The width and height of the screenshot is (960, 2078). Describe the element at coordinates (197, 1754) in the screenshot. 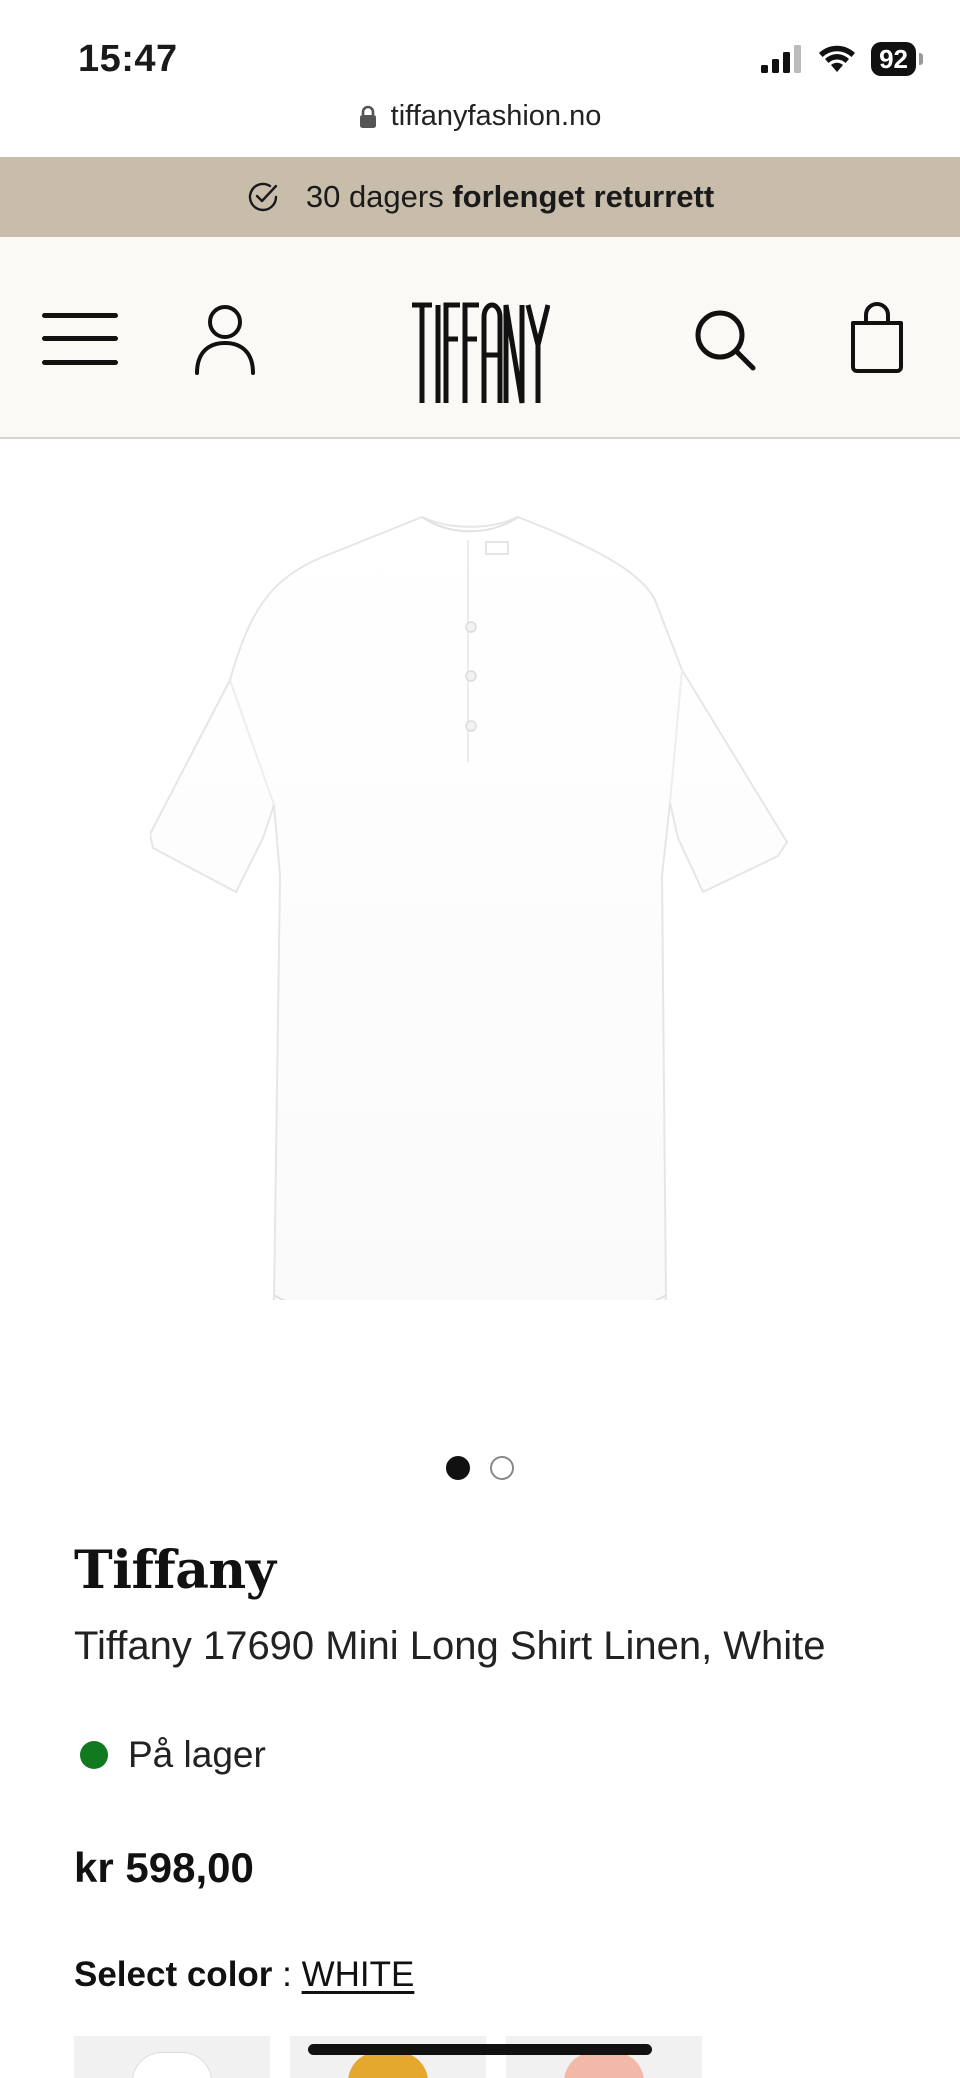

I see `stock-status-text: På lager` at that location.